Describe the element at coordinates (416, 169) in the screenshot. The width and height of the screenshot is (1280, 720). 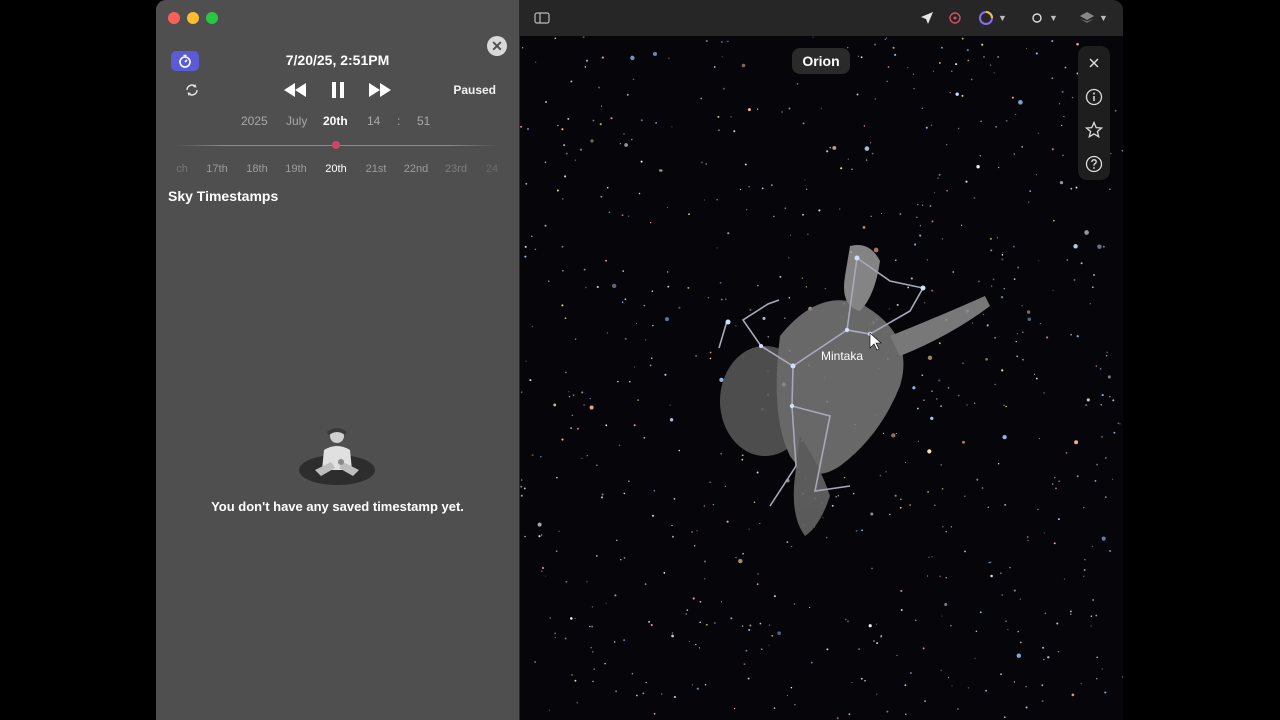
I see `day-item: 22nd` at that location.